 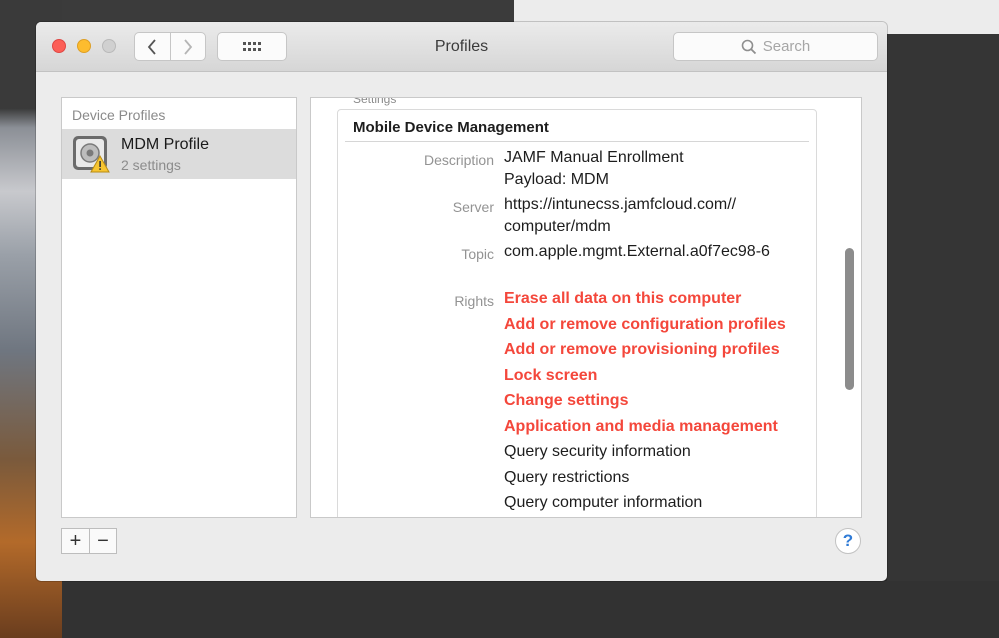 What do you see at coordinates (474, 301) in the screenshot?
I see `rights-label: Rights` at bounding box center [474, 301].